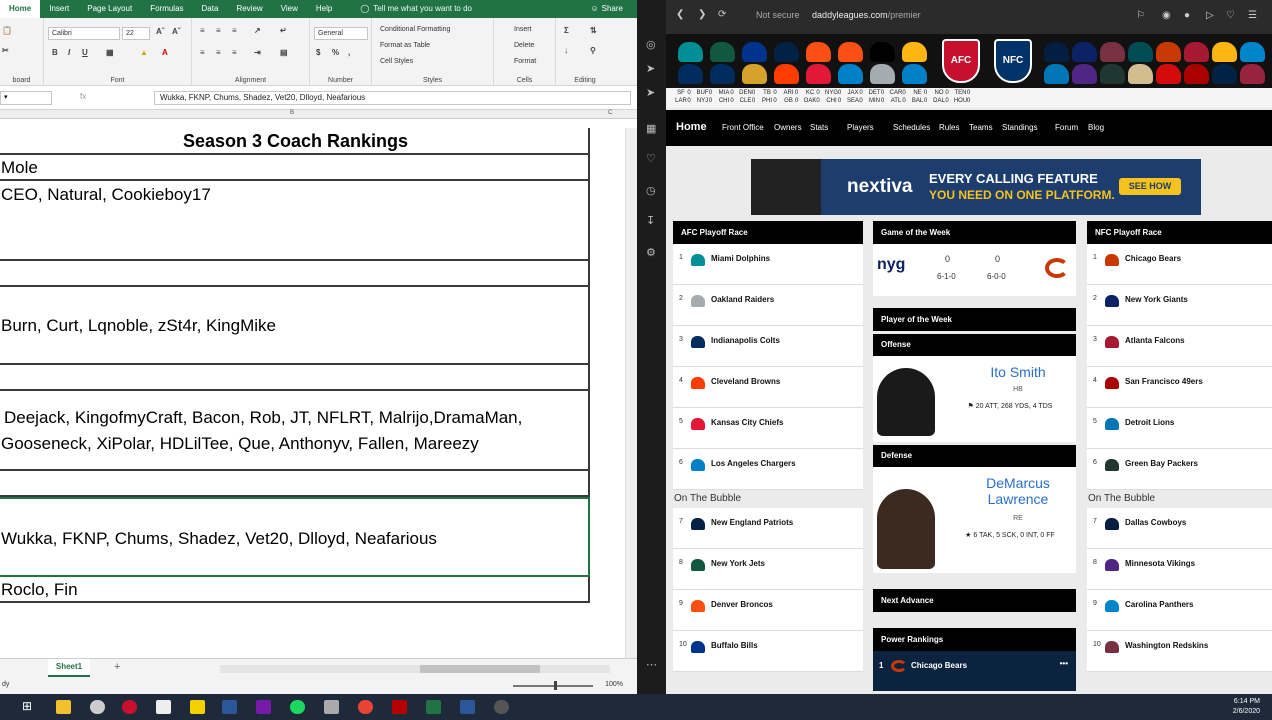 Image resolution: width=1272 pixels, height=720 pixels. What do you see at coordinates (838, 15) in the screenshot?
I see `address-bar: Not secure daddyleagues.com/premier` at bounding box center [838, 15].